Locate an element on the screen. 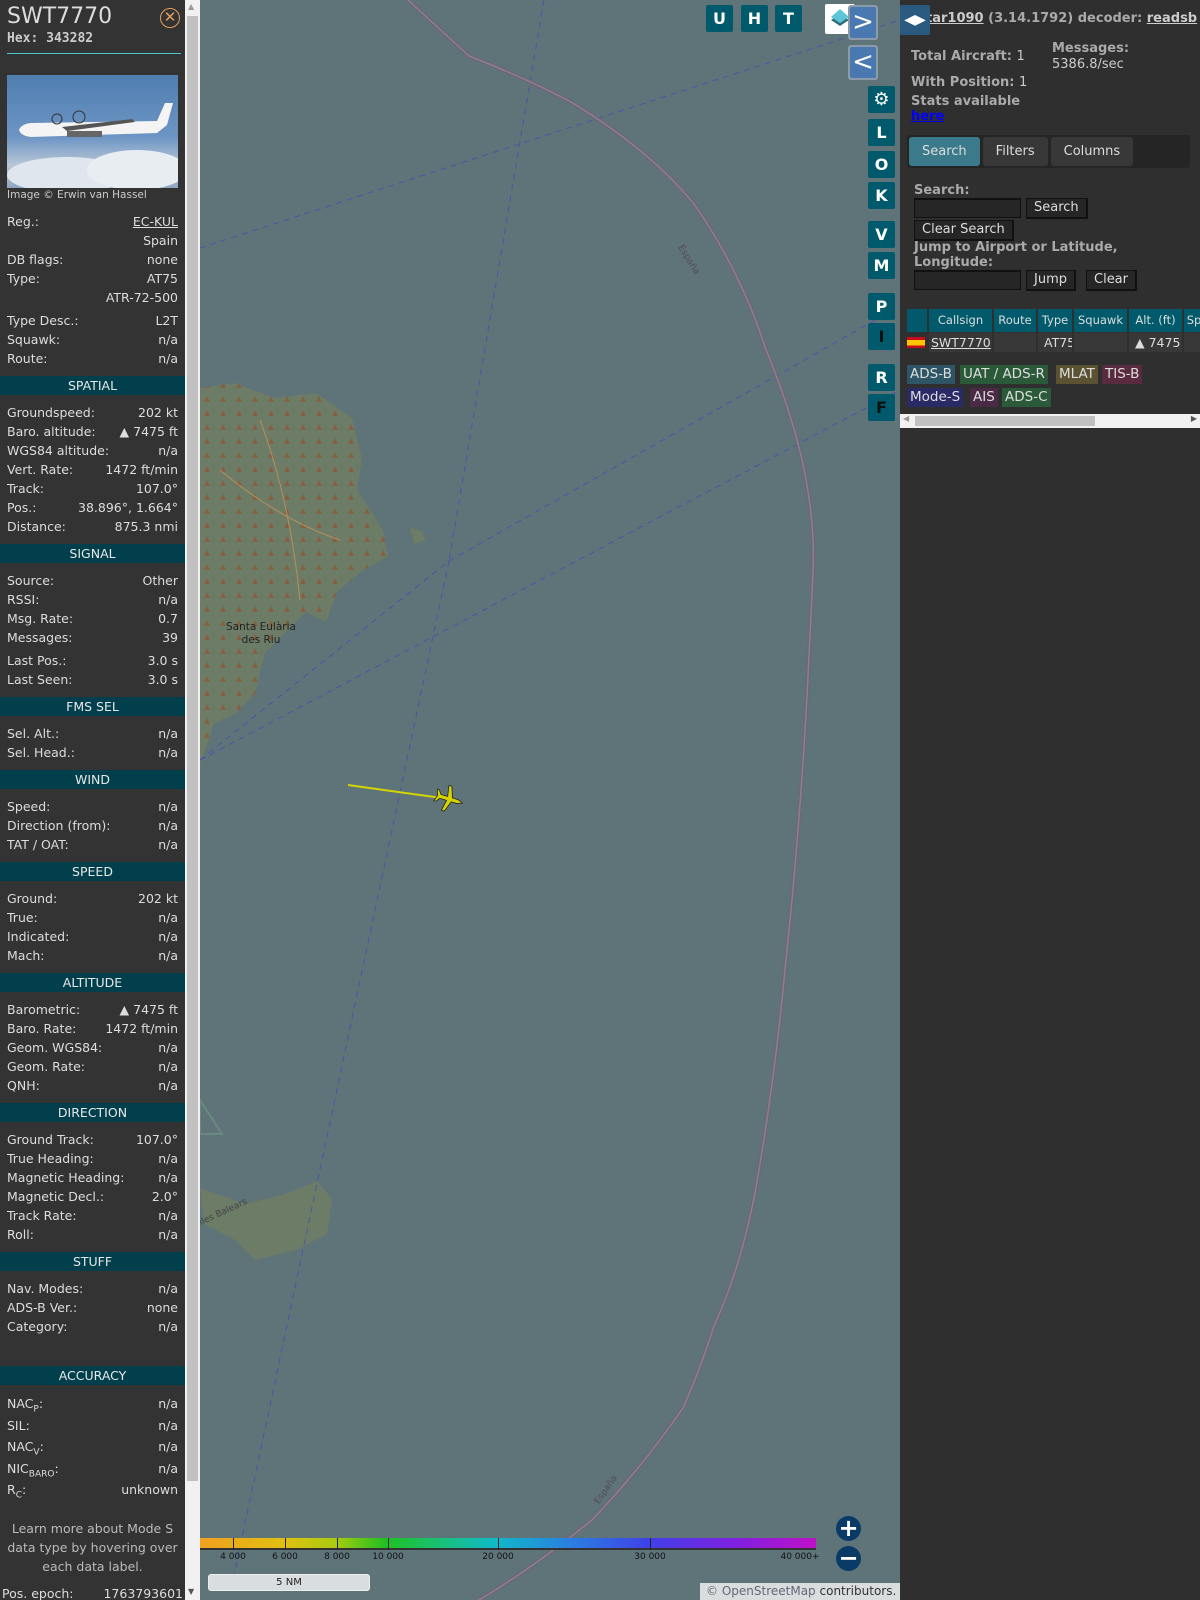 The width and height of the screenshot is (1200, 1600). legend-tick is located at coordinates (337, 1544).